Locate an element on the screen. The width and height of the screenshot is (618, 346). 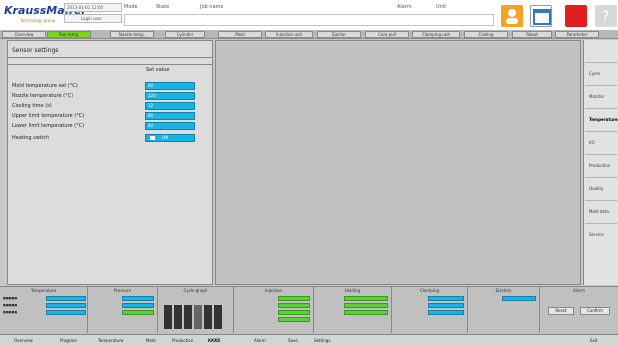
nav-production: Production is located at coordinates (601, 164).